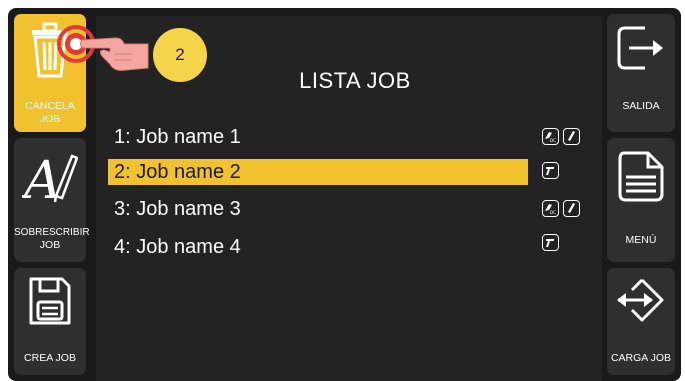  I want to click on exit-arrow-icon, so click(640, 48).